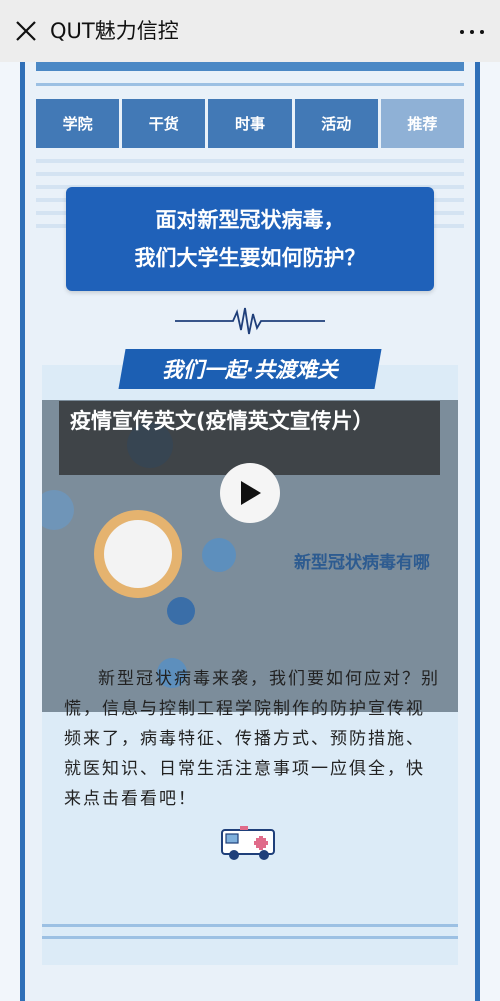 Image resolution: width=500 pixels, height=1001 pixels. I want to click on play-button, so click(250, 493).